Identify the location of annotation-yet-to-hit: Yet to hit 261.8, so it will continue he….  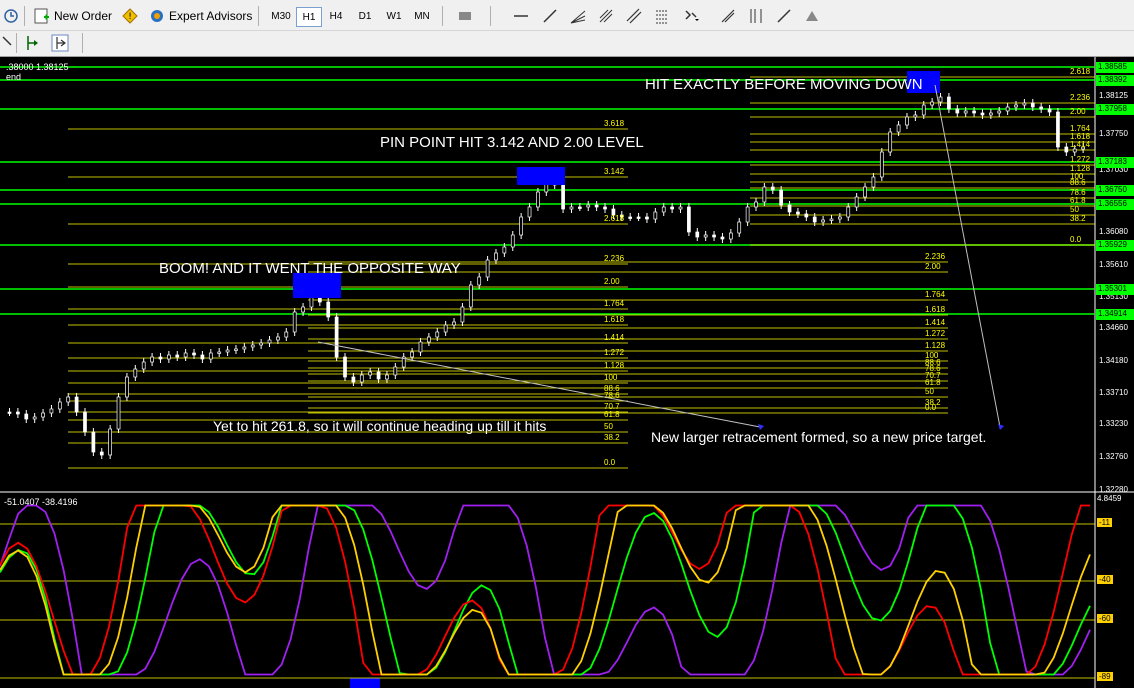
(379, 426).